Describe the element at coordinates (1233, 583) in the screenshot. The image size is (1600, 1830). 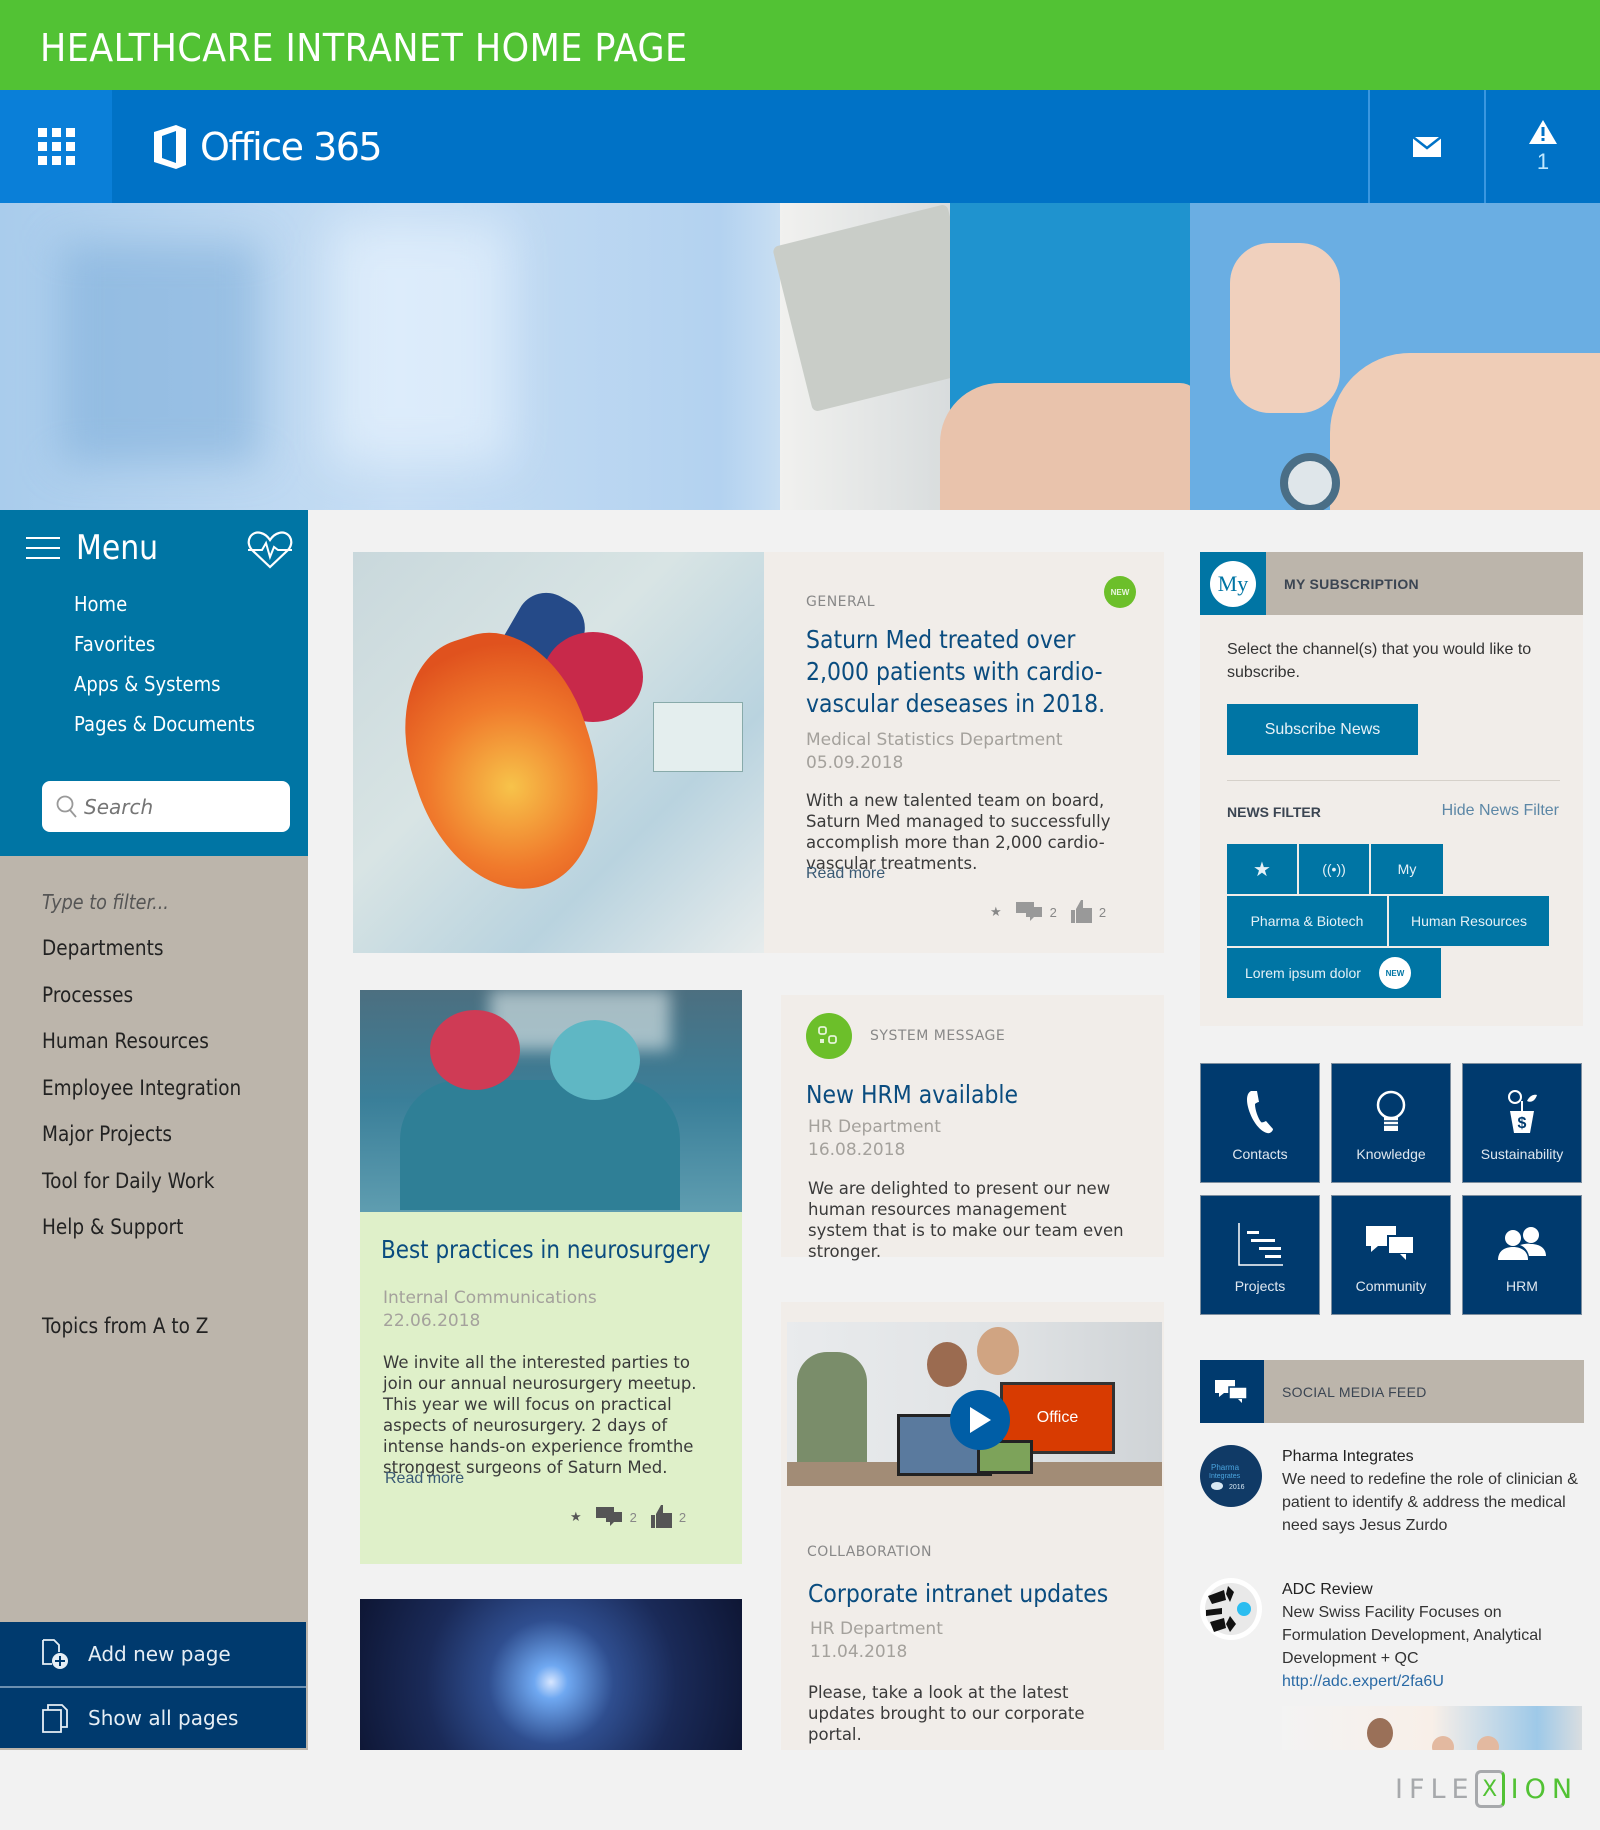
I see `my-icon: My` at that location.